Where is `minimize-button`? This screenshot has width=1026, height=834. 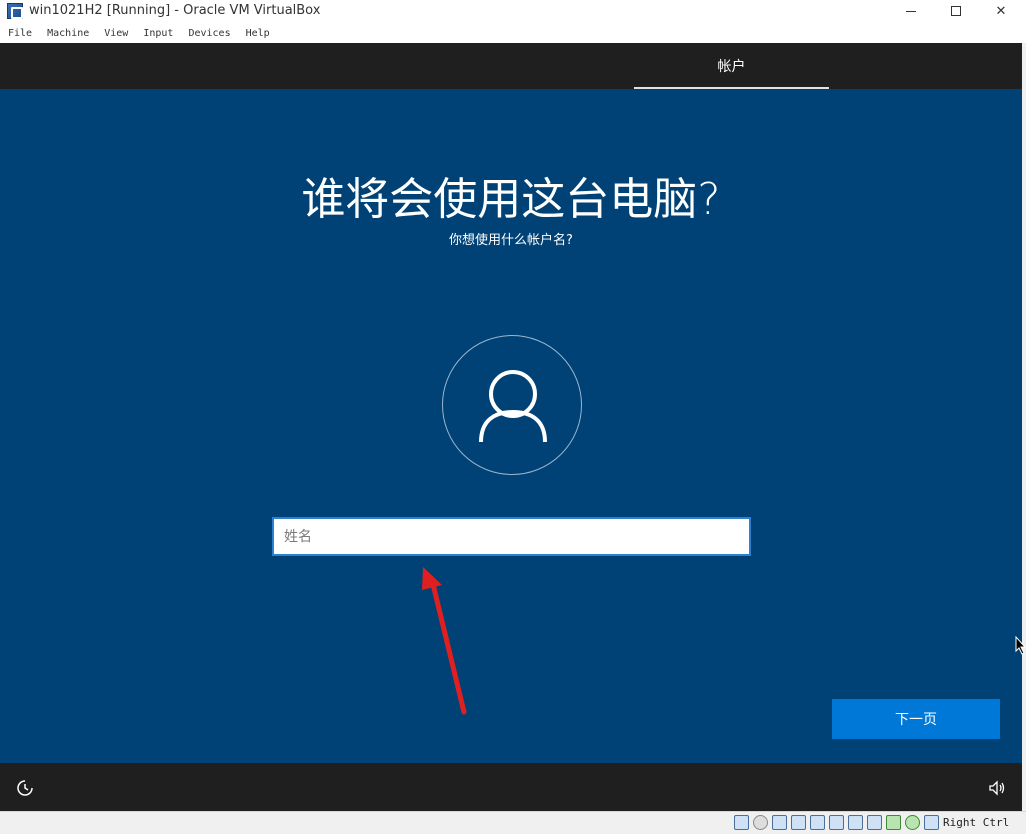 minimize-button is located at coordinates (911, 11).